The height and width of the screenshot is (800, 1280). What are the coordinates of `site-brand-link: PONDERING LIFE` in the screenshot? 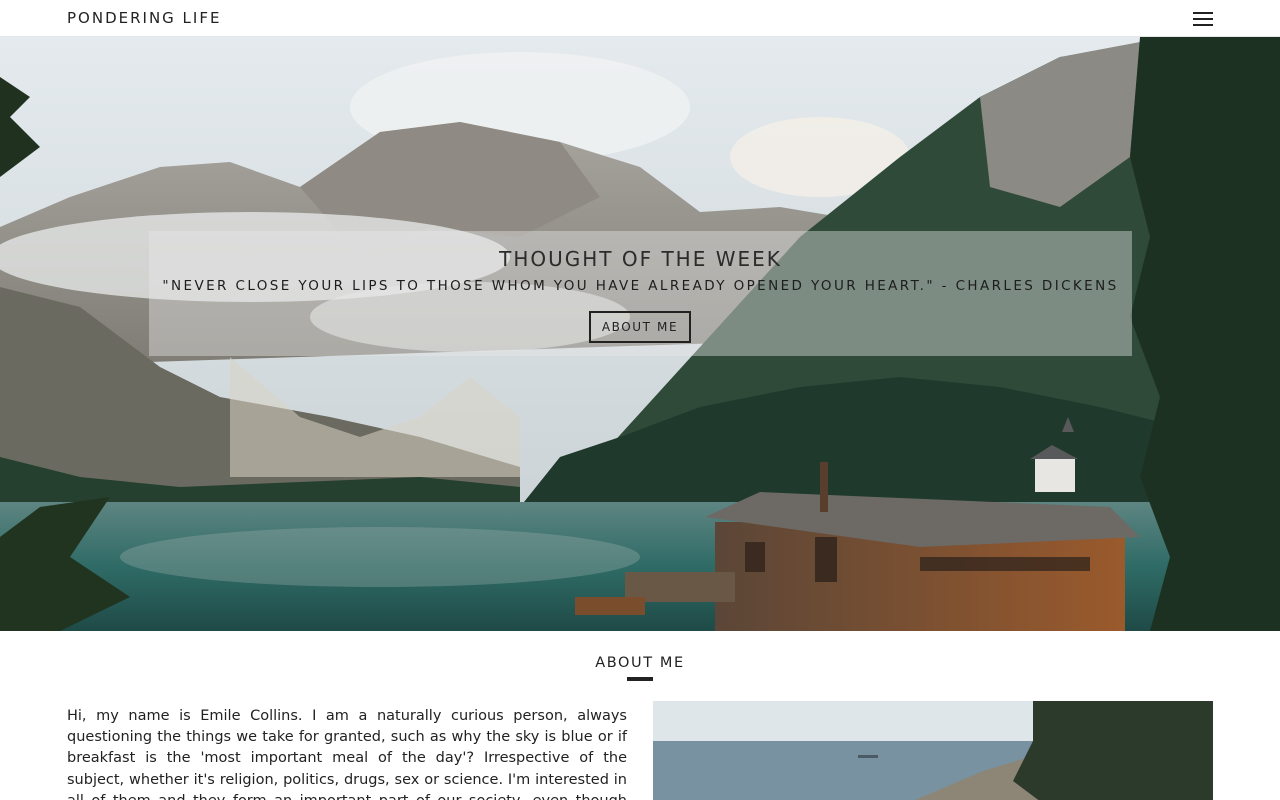 It's located at (144, 18).